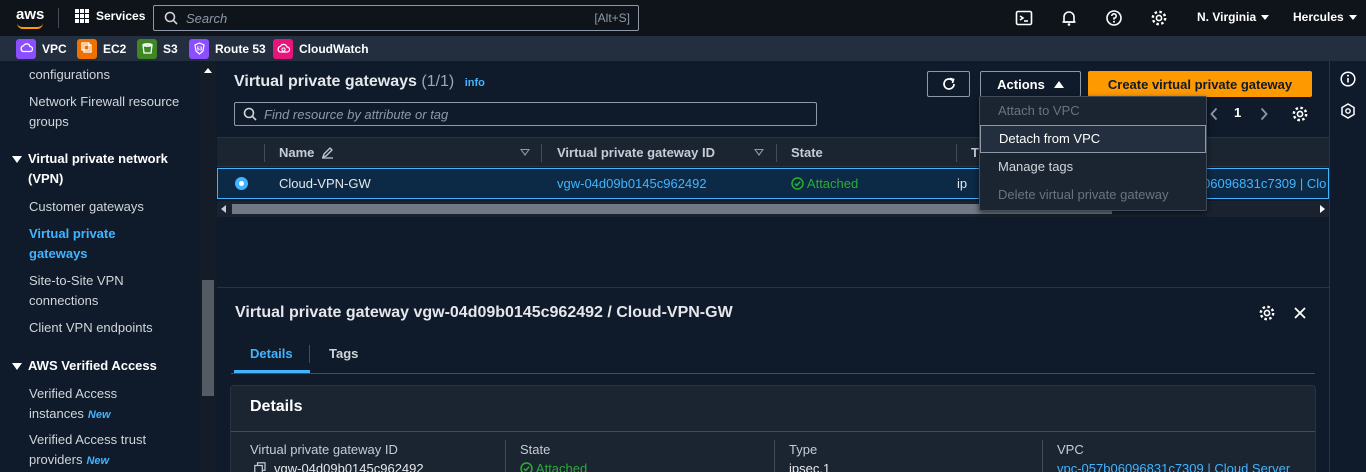 The image size is (1366, 472). Describe the element at coordinates (438, 81) in the screenshot. I see `item-count: (1/1)` at that location.